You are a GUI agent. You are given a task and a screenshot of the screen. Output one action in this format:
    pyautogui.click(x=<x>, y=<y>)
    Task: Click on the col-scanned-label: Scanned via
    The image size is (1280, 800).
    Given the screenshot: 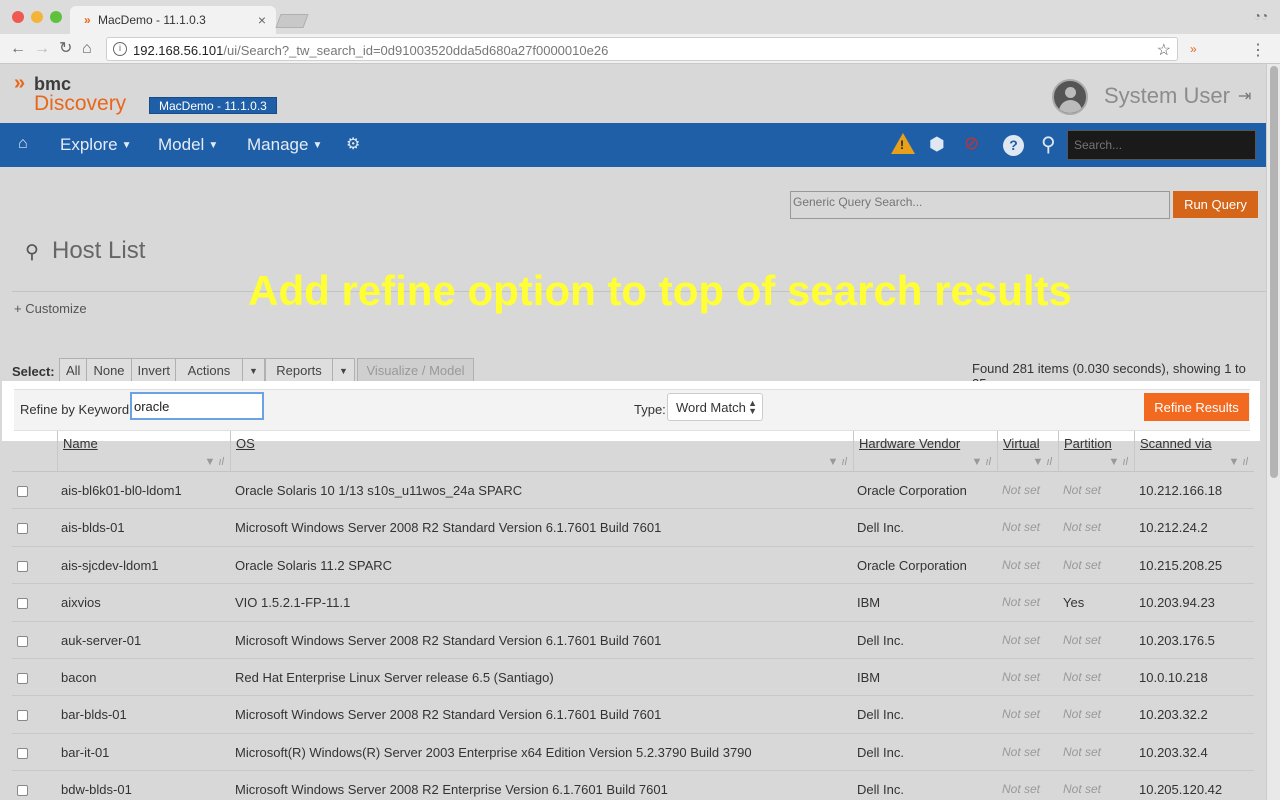 What is the action you would take?
    pyautogui.click(x=1176, y=443)
    